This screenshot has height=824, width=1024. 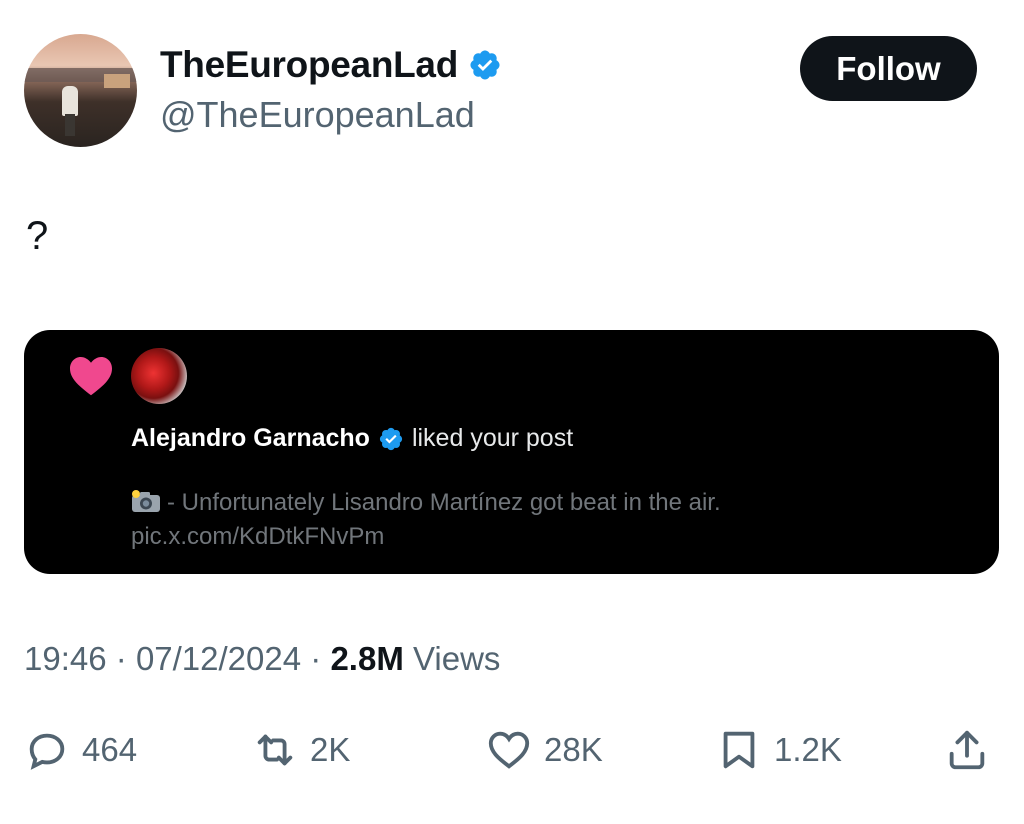 What do you see at coordinates (509, 750) in the screenshot?
I see `heart-outline-icon` at bounding box center [509, 750].